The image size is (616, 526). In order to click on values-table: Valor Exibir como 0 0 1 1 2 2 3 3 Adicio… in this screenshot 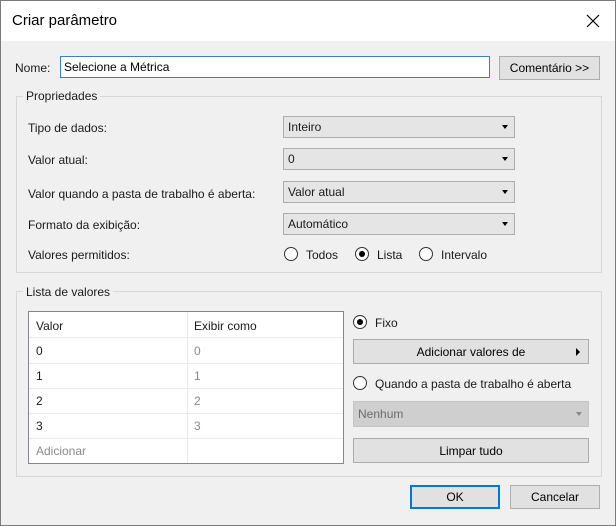, I will do `click(186, 387)`.